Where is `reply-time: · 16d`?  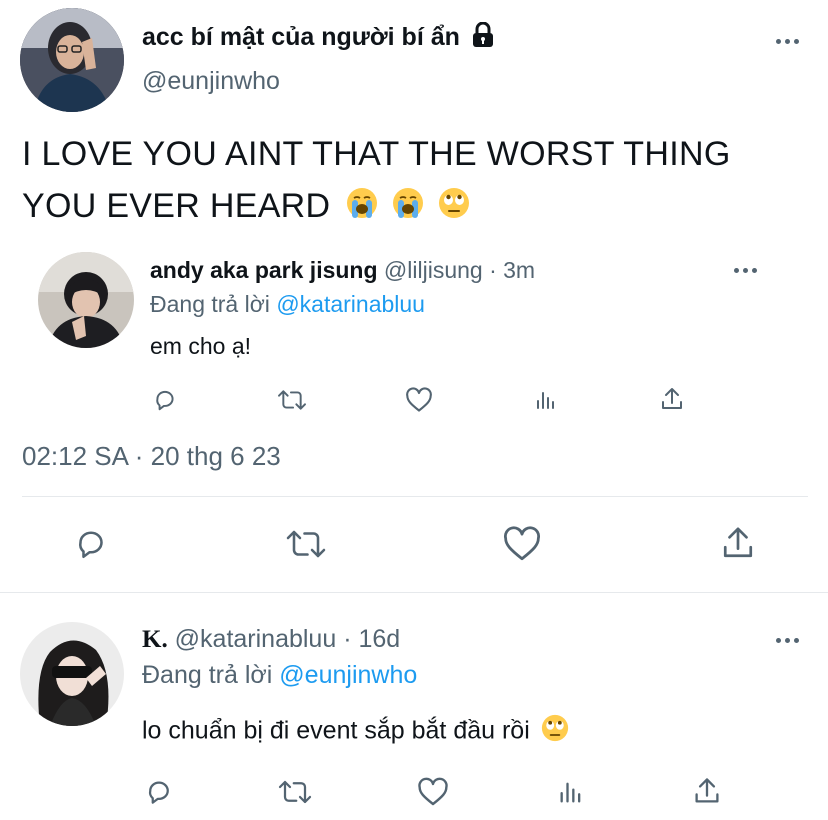
reply-time: · 16d is located at coordinates (371, 639).